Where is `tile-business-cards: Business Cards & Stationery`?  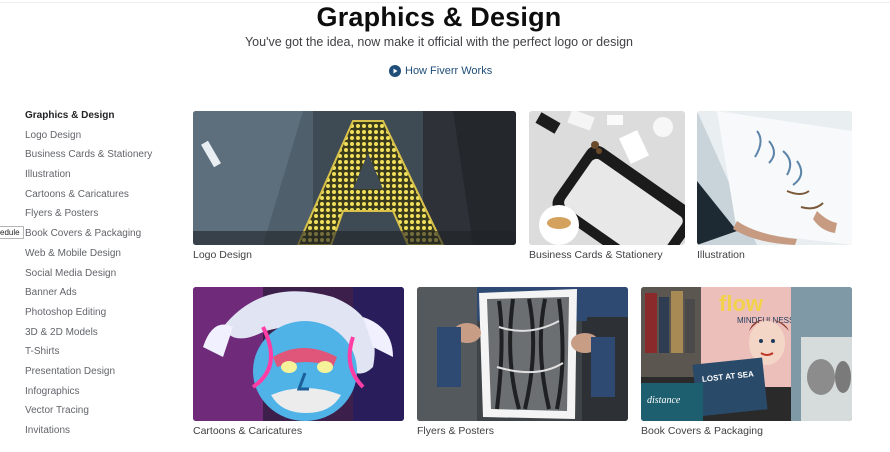
tile-business-cards: Business Cards & Stationery is located at coordinates (607, 186).